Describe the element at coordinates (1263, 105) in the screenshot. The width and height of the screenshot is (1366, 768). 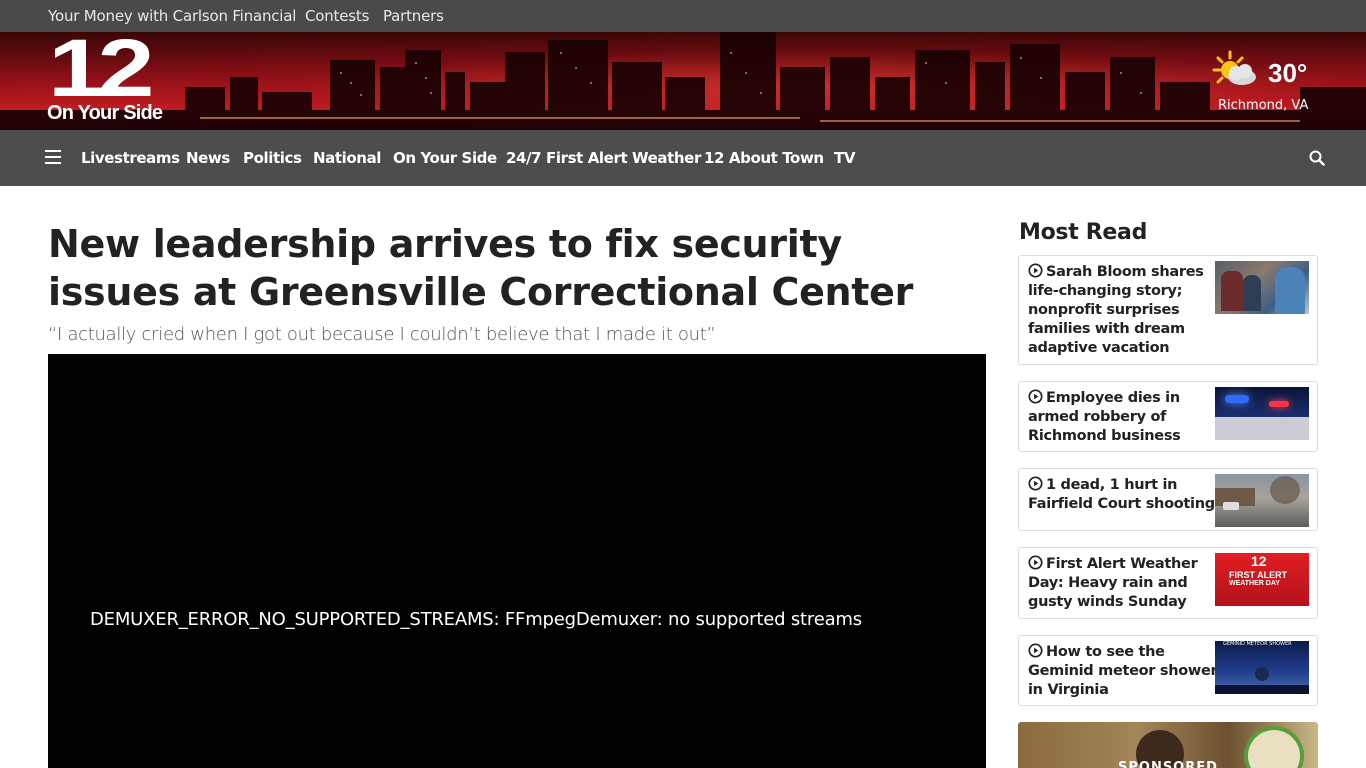
I see `weather-location: Richmond, VA` at that location.